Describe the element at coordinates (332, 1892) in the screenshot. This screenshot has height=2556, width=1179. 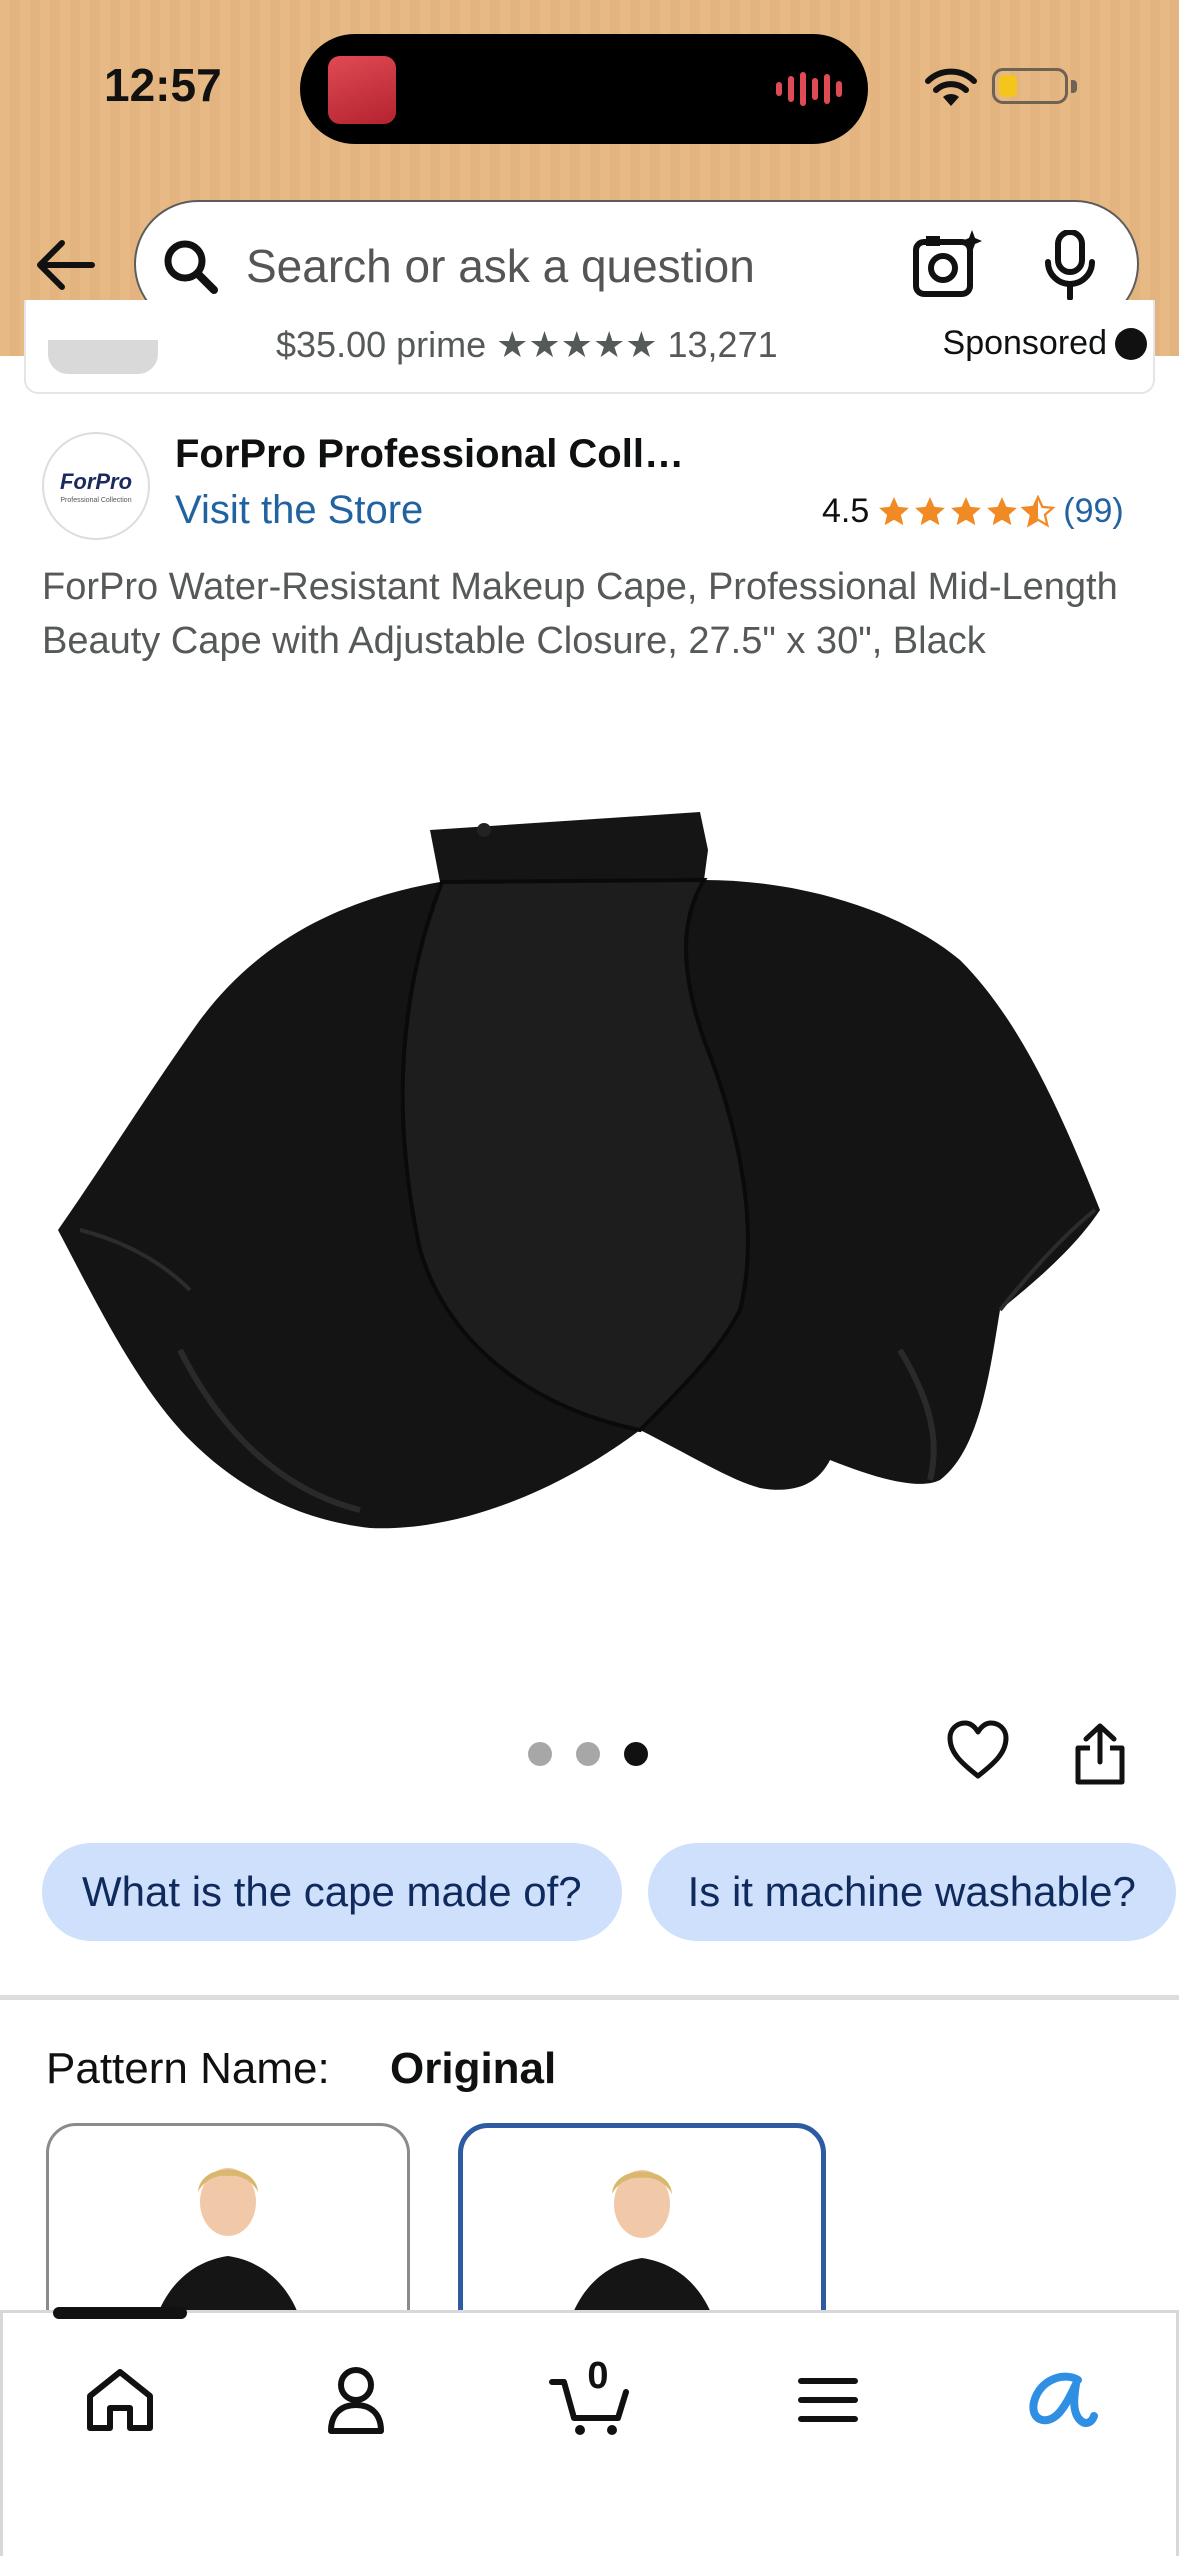
I see `question-chip: What is the cape made of?` at that location.